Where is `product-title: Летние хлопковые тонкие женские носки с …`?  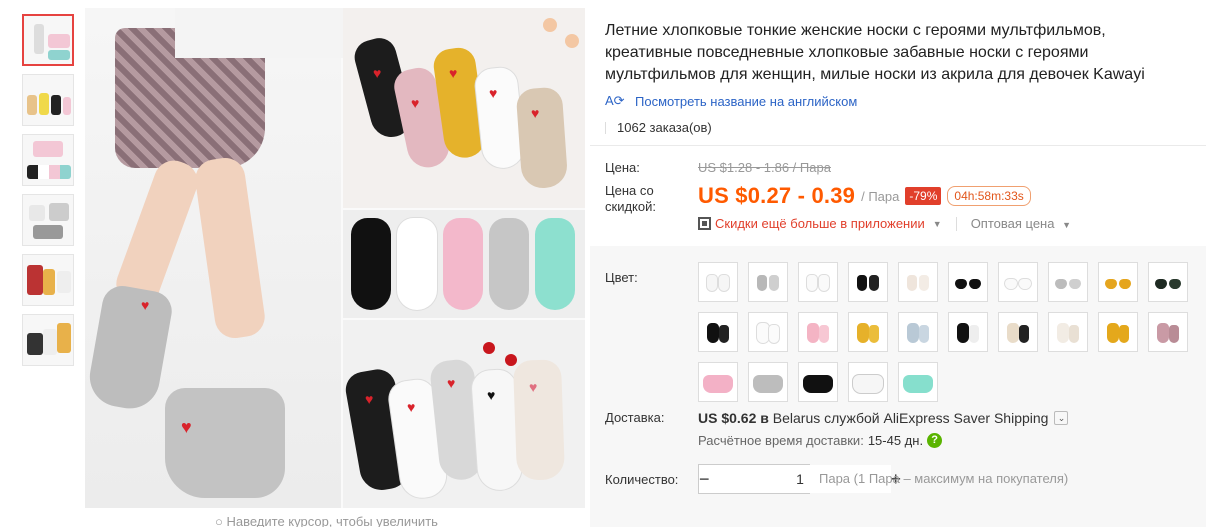
product-title: Летние хлопковые тонкие женские носки с … is located at coordinates (875, 52).